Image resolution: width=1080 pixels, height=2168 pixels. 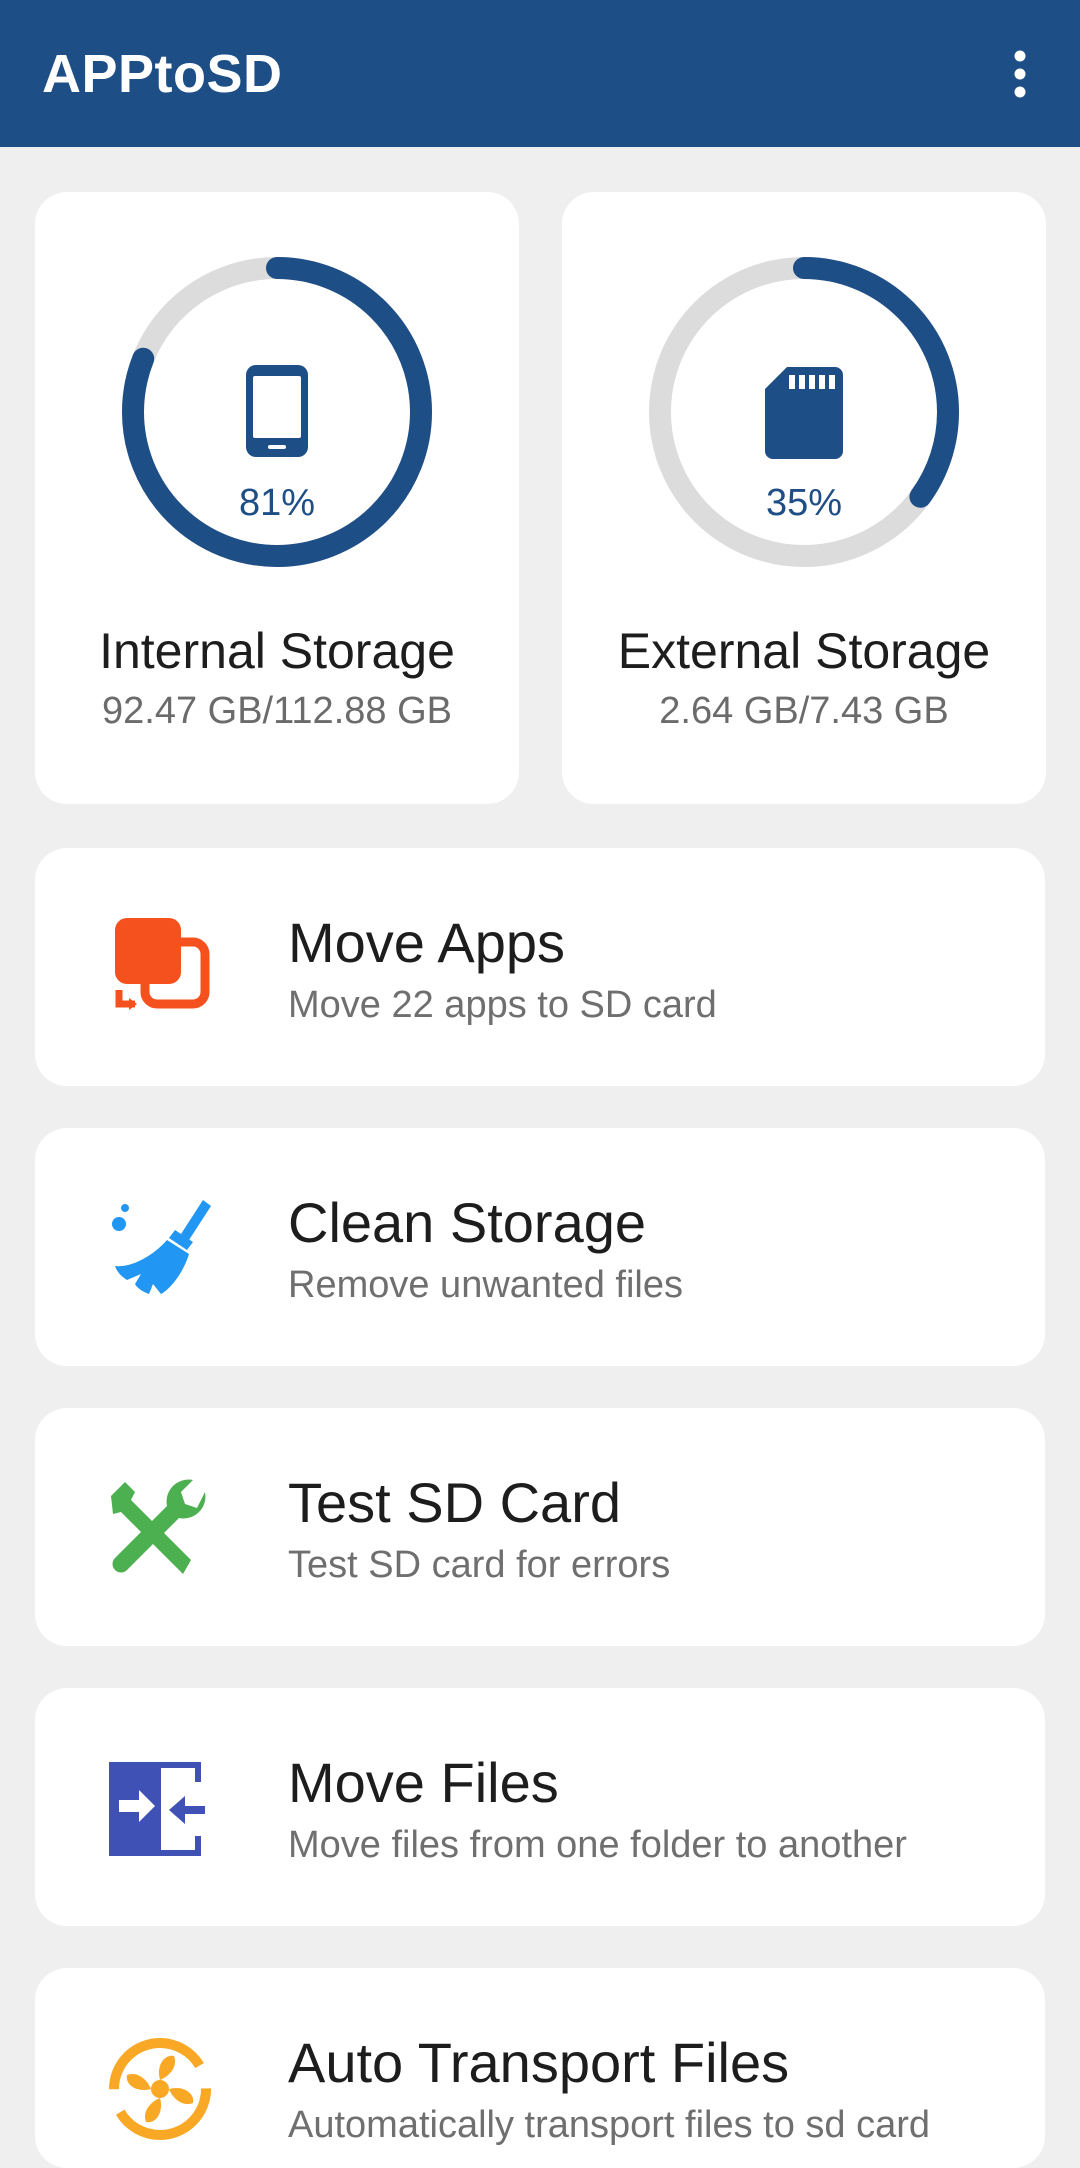 What do you see at coordinates (277, 503) in the screenshot?
I see `internal-storage-percent: 81%` at bounding box center [277, 503].